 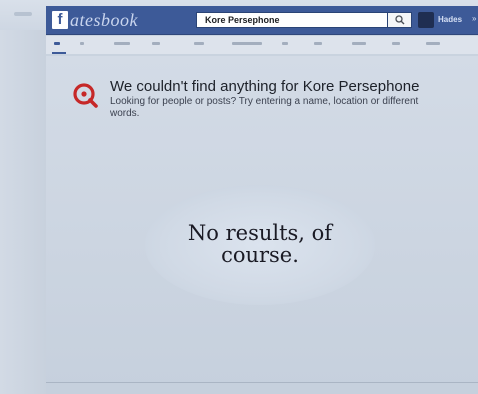 I want to click on tab-events, so click(x=433, y=43).